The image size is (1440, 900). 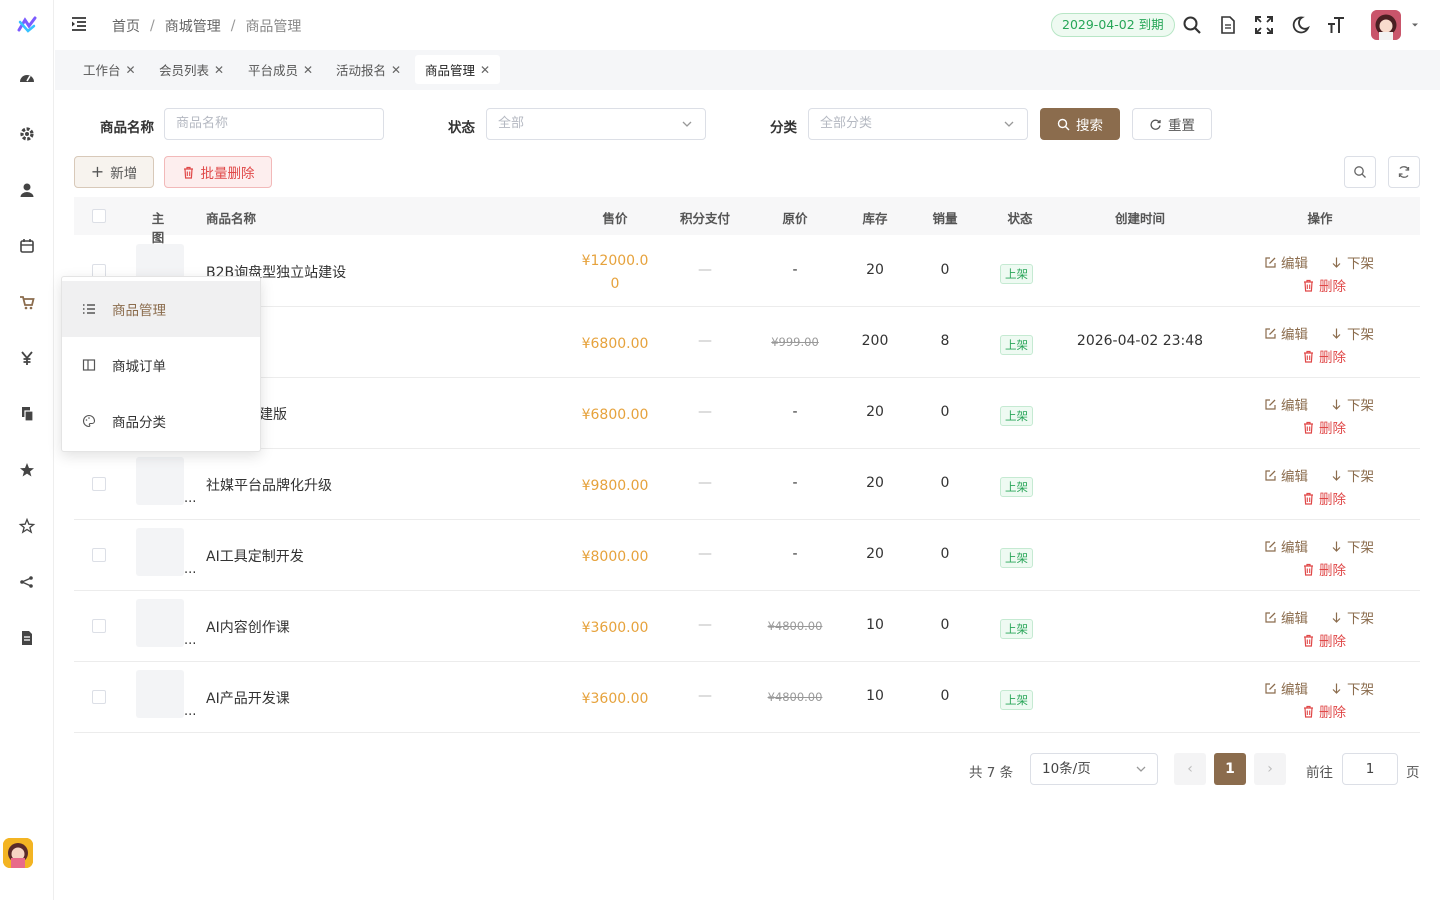 What do you see at coordinates (1172, 124) in the screenshot?
I see `reset-button: 重置` at bounding box center [1172, 124].